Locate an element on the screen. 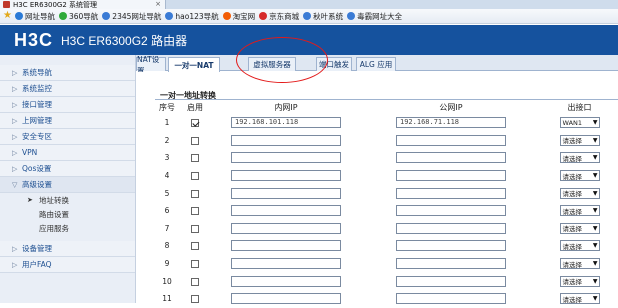  browser-tab-strip: H3C ER6300G2 系统管理 × is located at coordinates (309, 4).